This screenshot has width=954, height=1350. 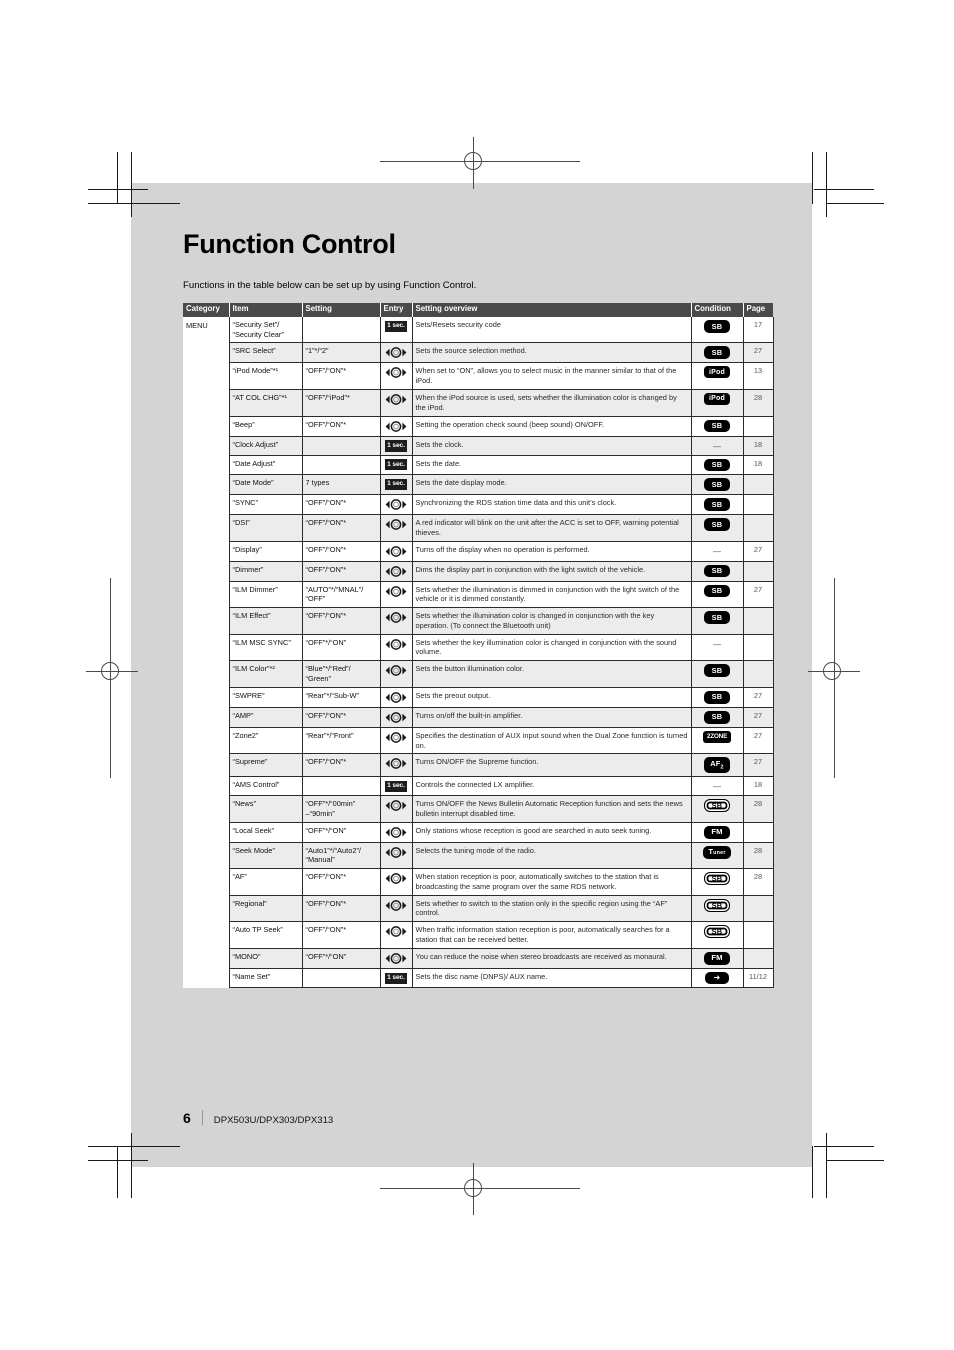 What do you see at coordinates (265, 528) in the screenshot?
I see `cell-item: “DSI”` at bounding box center [265, 528].